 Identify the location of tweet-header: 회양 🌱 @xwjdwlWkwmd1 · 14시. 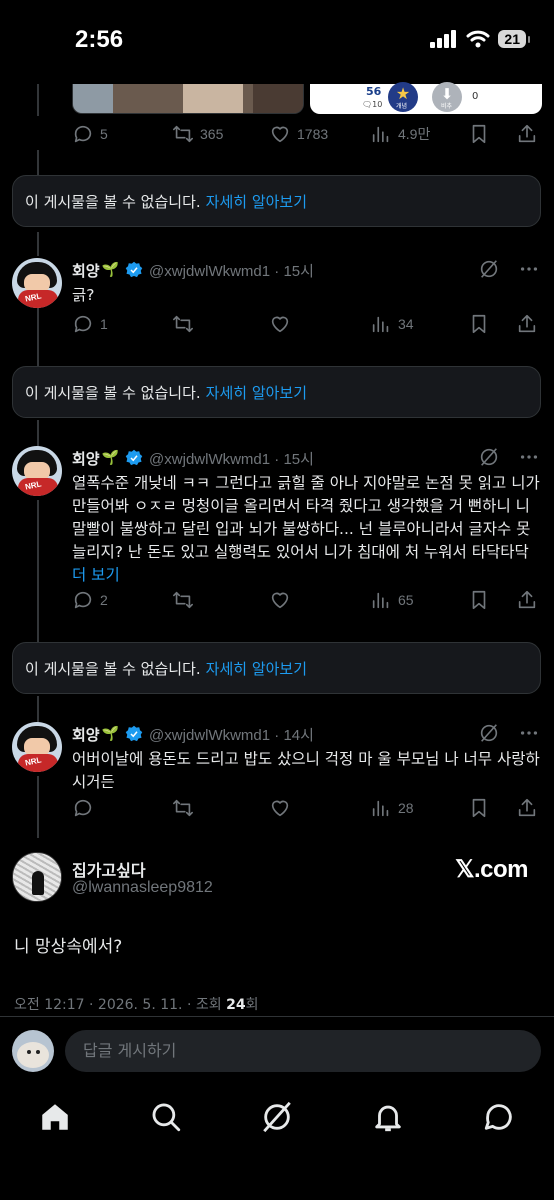
(306, 734).